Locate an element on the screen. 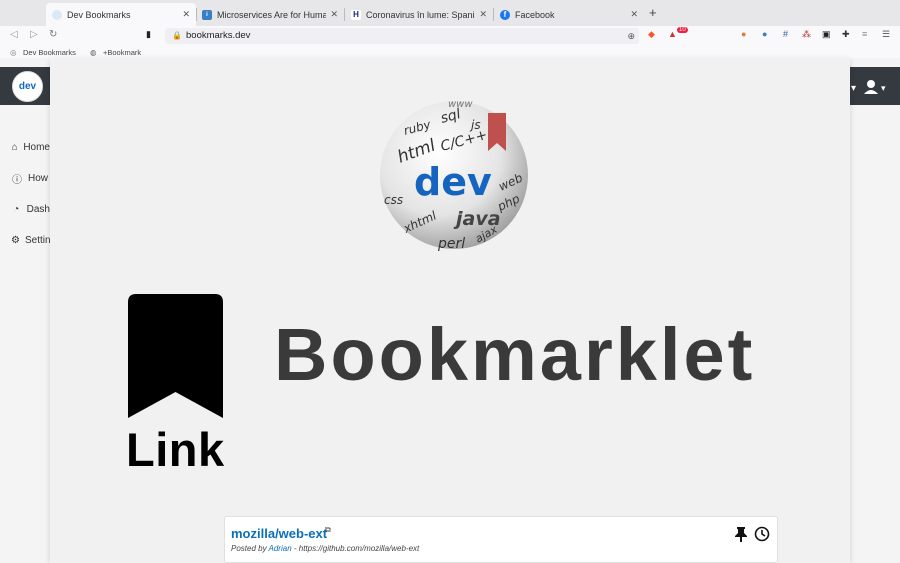  globe-word: css is located at coordinates (393, 200).